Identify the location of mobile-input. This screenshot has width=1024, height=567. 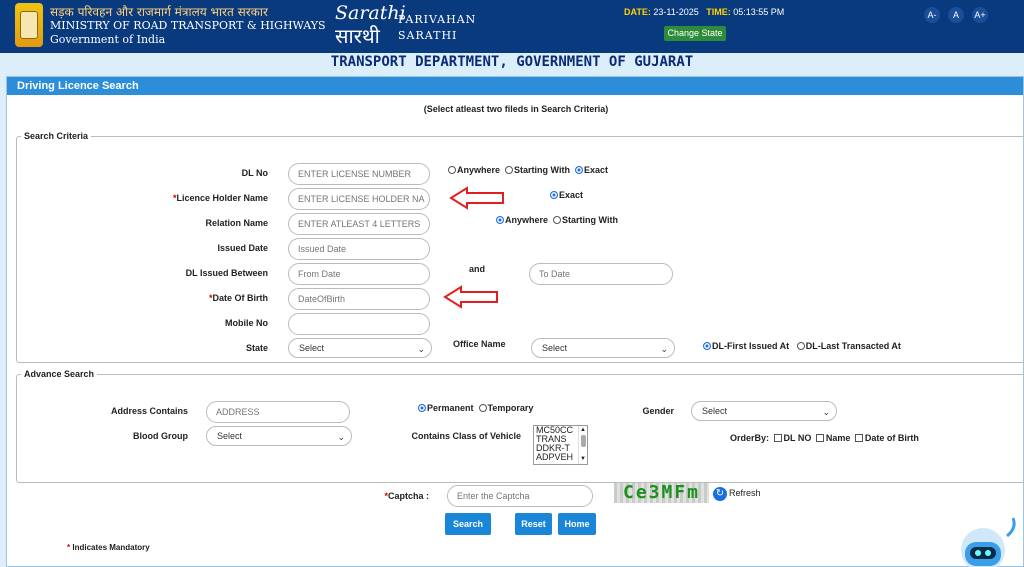
(359, 324).